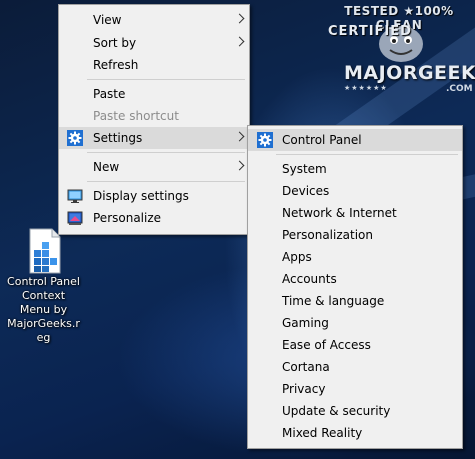  I want to click on menu-item-new: New, so click(154, 167).